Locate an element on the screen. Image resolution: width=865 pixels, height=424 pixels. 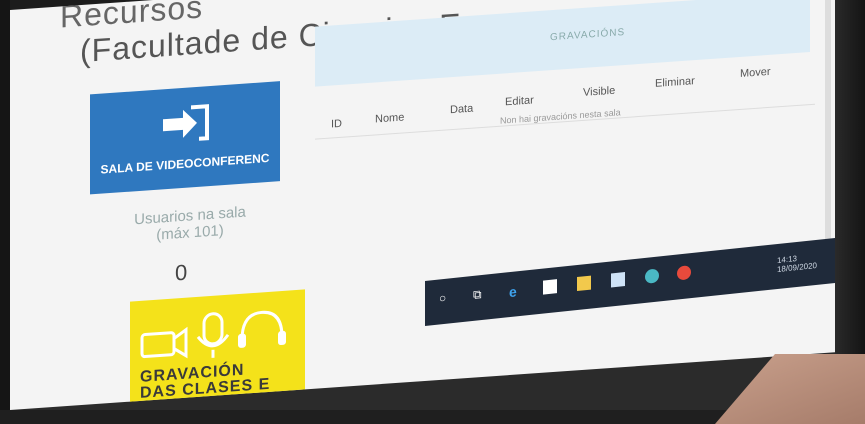
recordings-card-button: GRAVACIÓN DAS CLASES E DOS EXAMES is located at coordinates (217, 350).